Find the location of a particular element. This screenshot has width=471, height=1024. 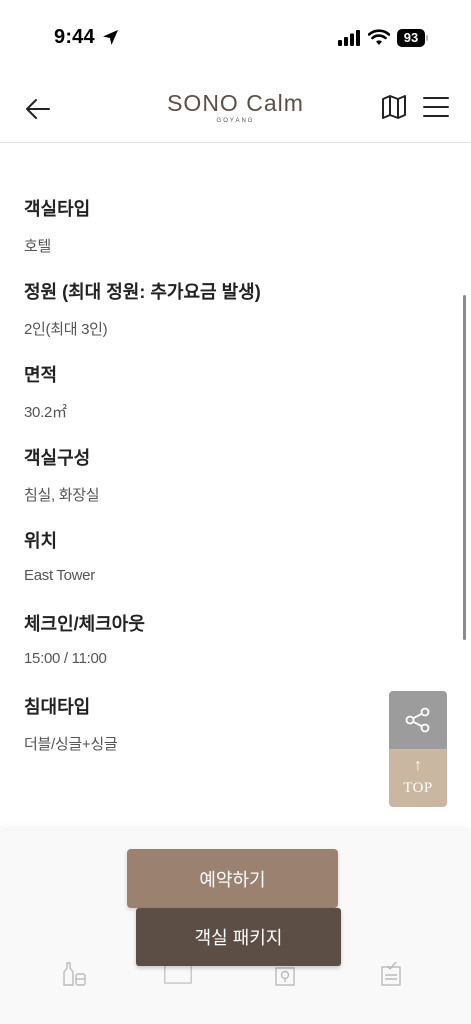

info-composition: 객실구성 침실, 화장실 is located at coordinates (62, 474).